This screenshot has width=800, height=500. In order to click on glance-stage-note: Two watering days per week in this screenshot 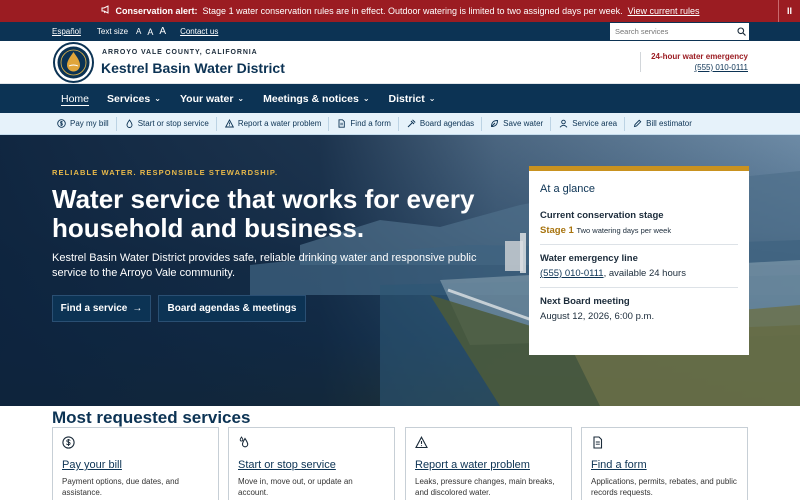, I will do `click(624, 230)`.